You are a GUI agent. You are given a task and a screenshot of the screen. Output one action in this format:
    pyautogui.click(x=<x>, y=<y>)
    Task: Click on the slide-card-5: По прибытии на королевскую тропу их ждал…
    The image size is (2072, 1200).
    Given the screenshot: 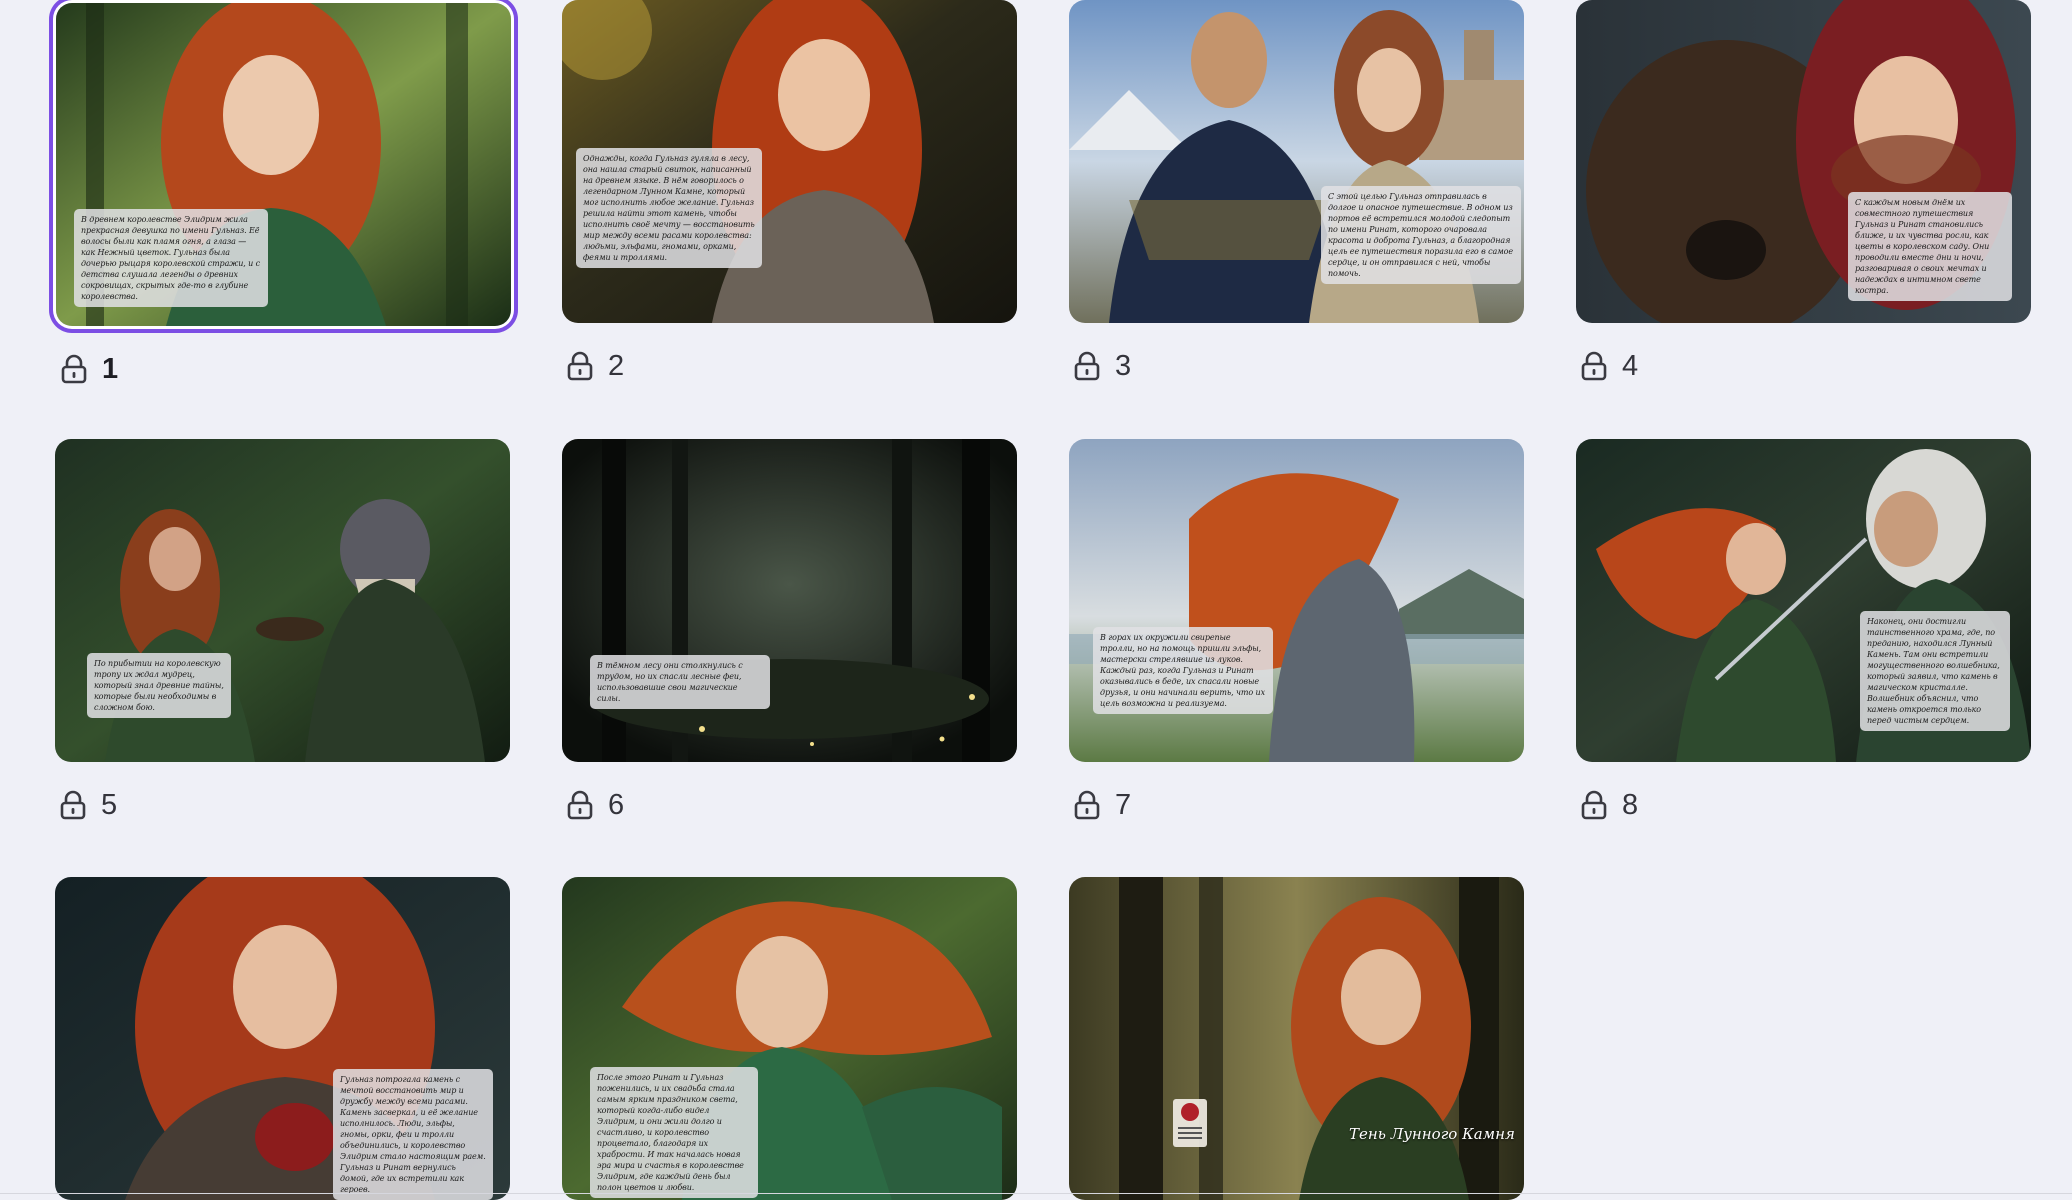 What is the action you would take?
    pyautogui.click(x=282, y=630)
    